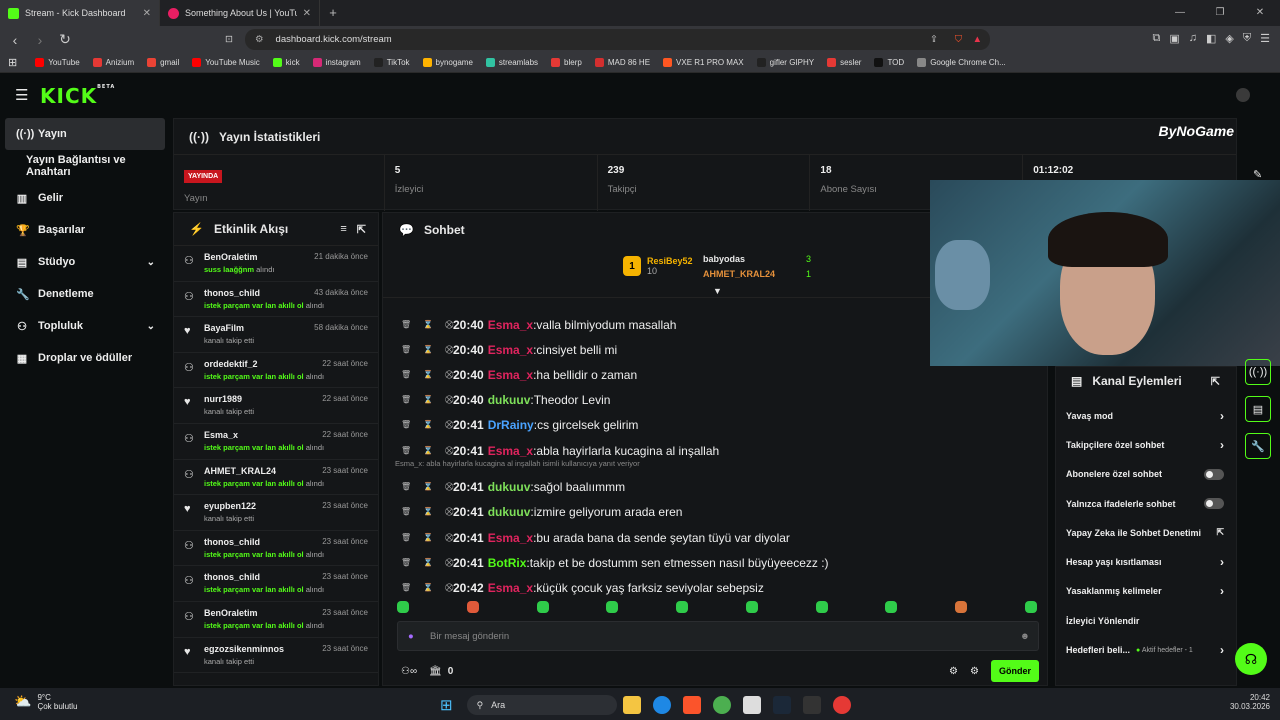  Describe the element at coordinates (1214, 504) in the screenshot. I see `toggle-switch` at that location.